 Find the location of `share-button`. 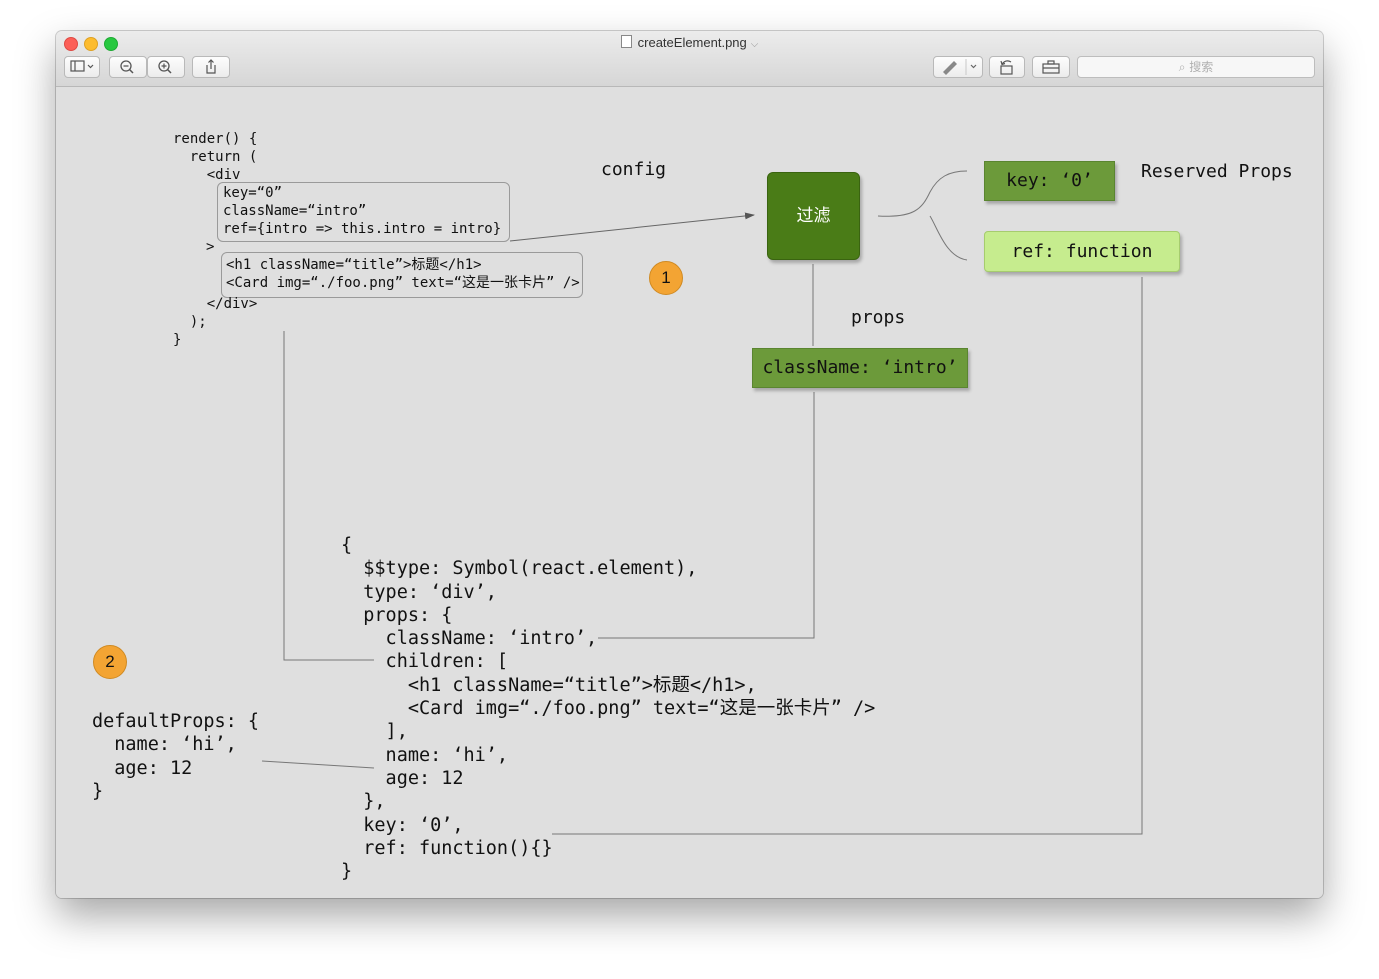

share-button is located at coordinates (211, 67).